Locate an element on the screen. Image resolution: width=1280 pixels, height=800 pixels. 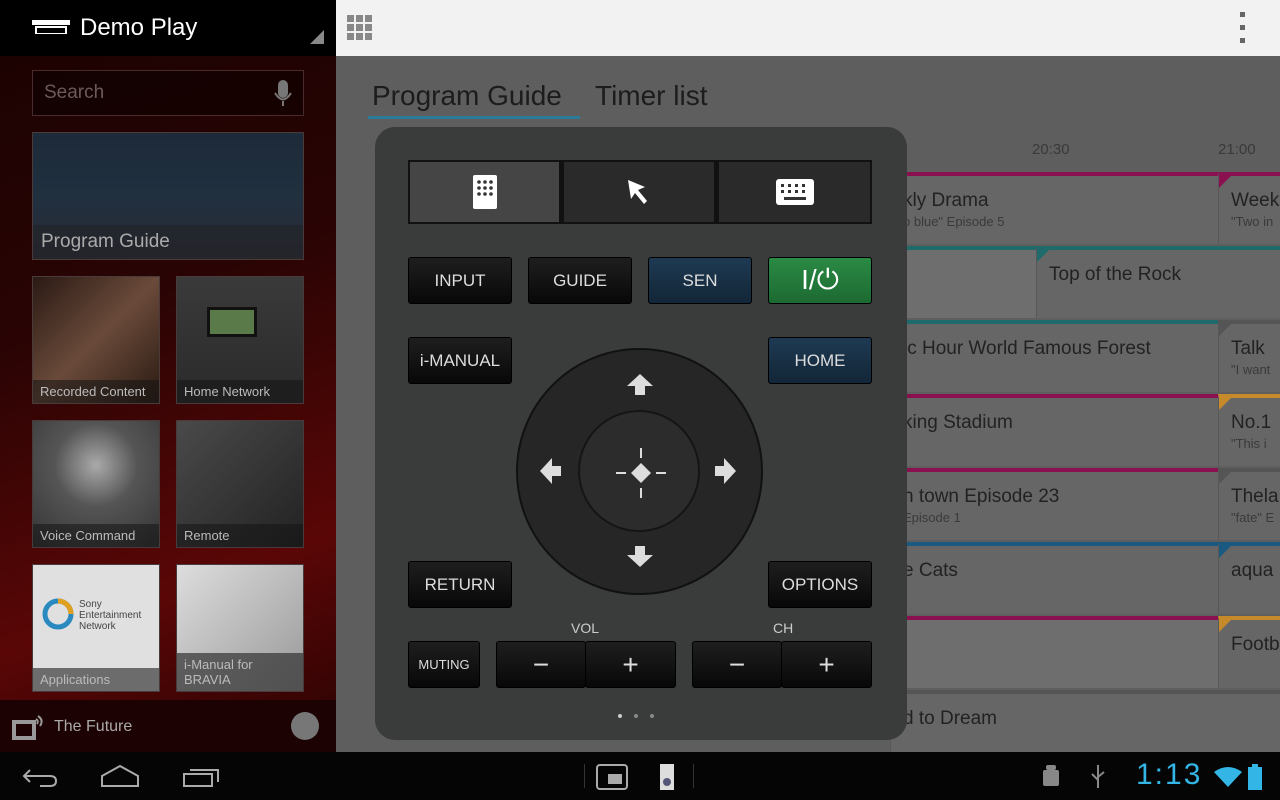
tile-applications: Sony Entertainment Network Applications is located at coordinates (96, 628).